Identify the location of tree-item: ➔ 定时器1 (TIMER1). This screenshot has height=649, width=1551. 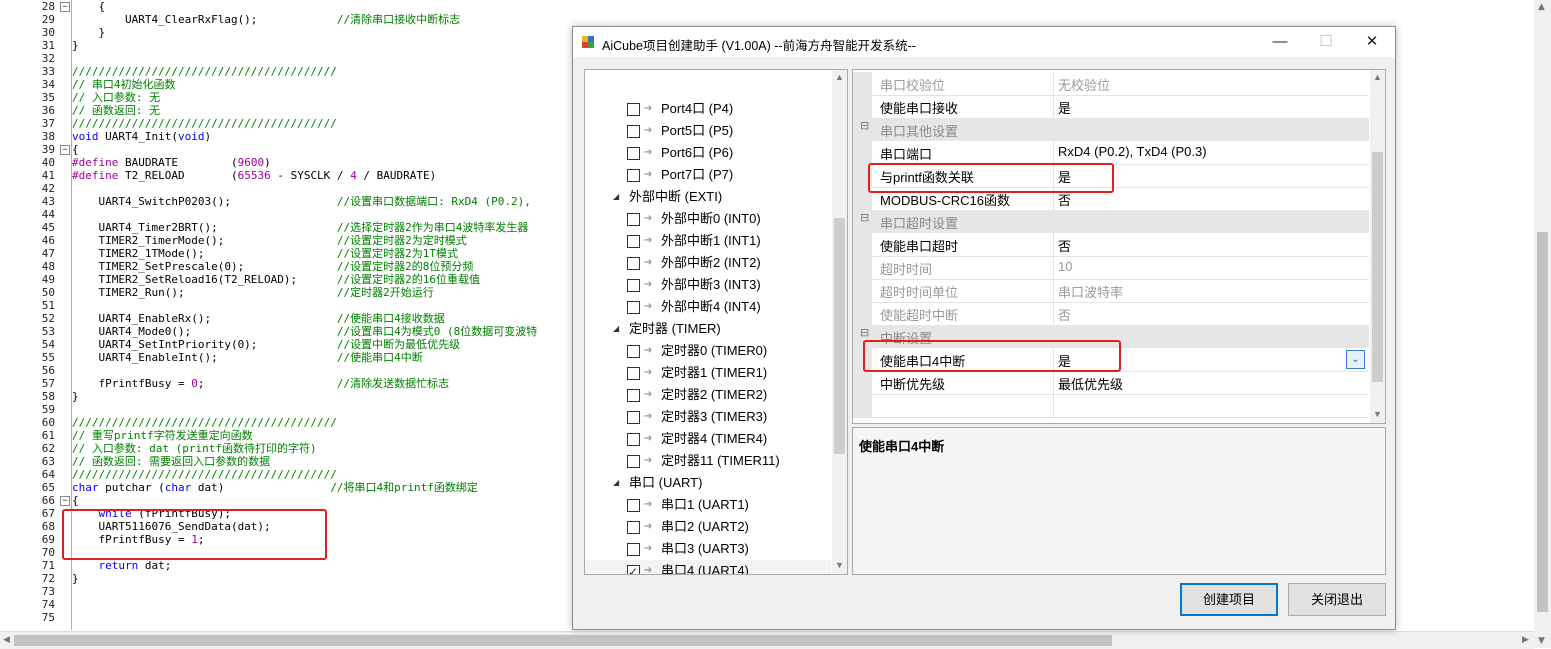
(708, 373).